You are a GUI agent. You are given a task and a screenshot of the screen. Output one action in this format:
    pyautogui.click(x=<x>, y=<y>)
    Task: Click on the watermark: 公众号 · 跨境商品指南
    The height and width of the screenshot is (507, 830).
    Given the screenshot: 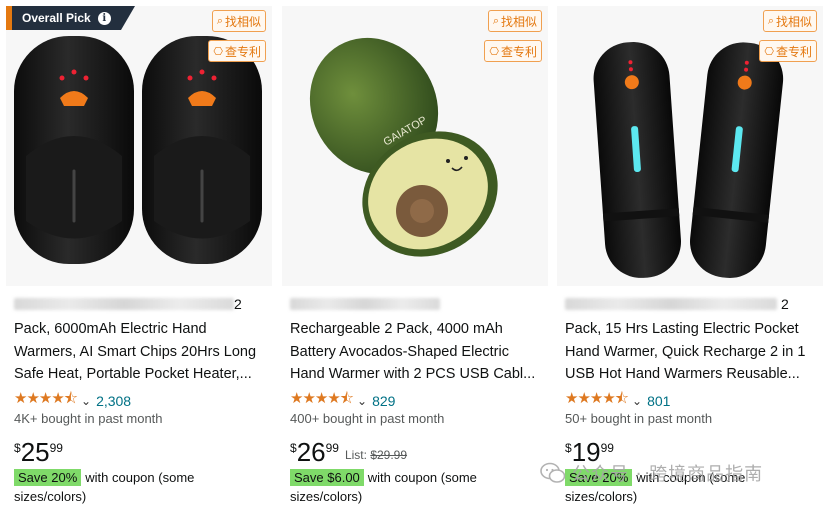 What is the action you would take?
    pyautogui.click(x=651, y=473)
    